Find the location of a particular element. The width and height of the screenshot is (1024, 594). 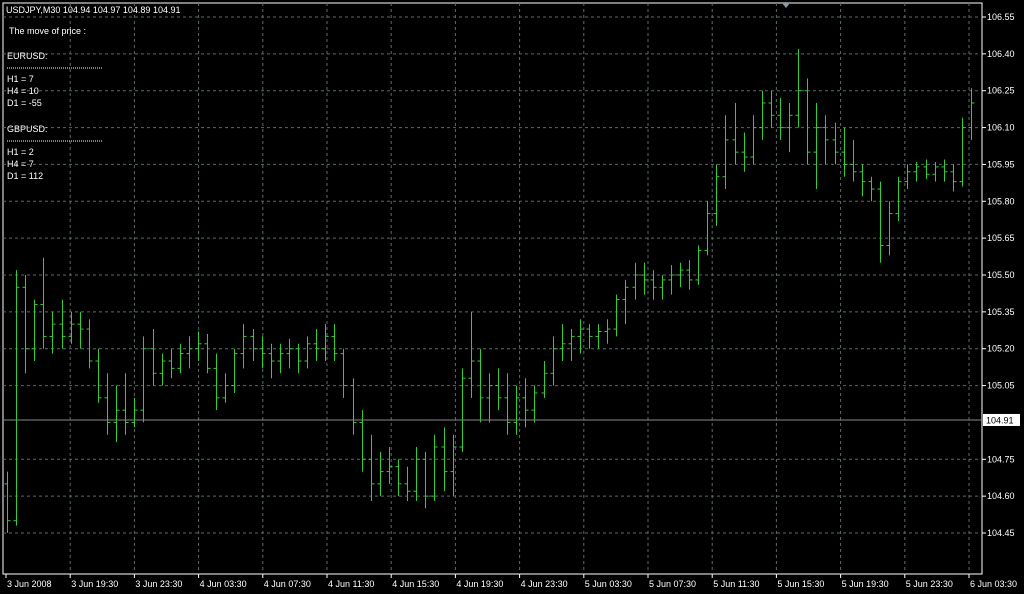

x-tick-label: 3 Jun 19:30 is located at coordinates (94, 584).